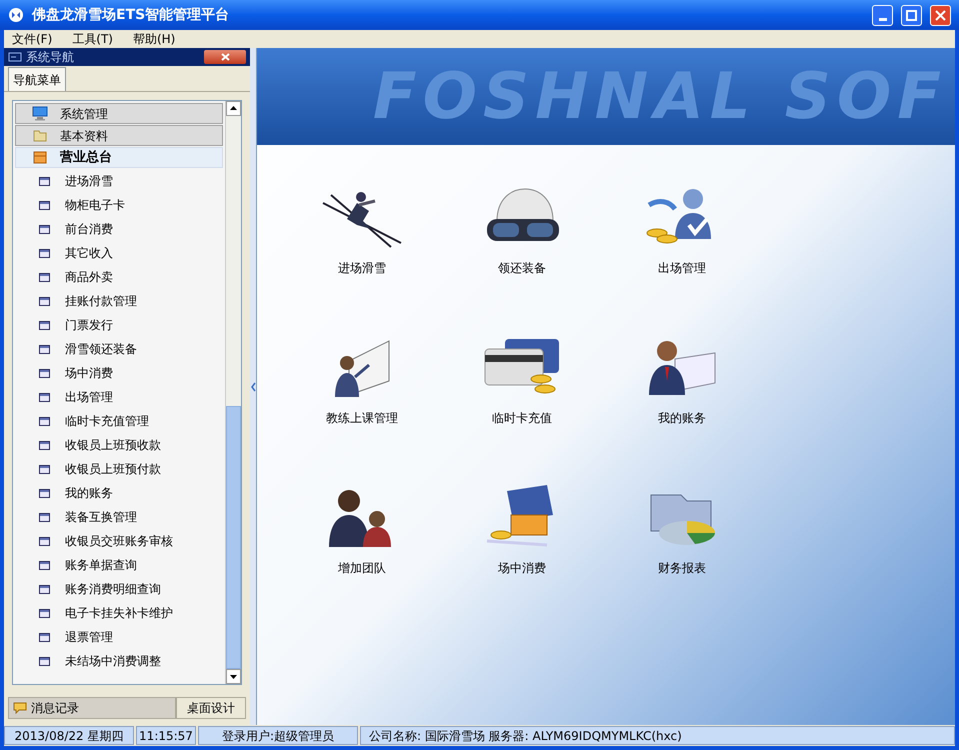 The width and height of the screenshot is (959, 750). I want to click on collapse-icon, so click(253, 387).